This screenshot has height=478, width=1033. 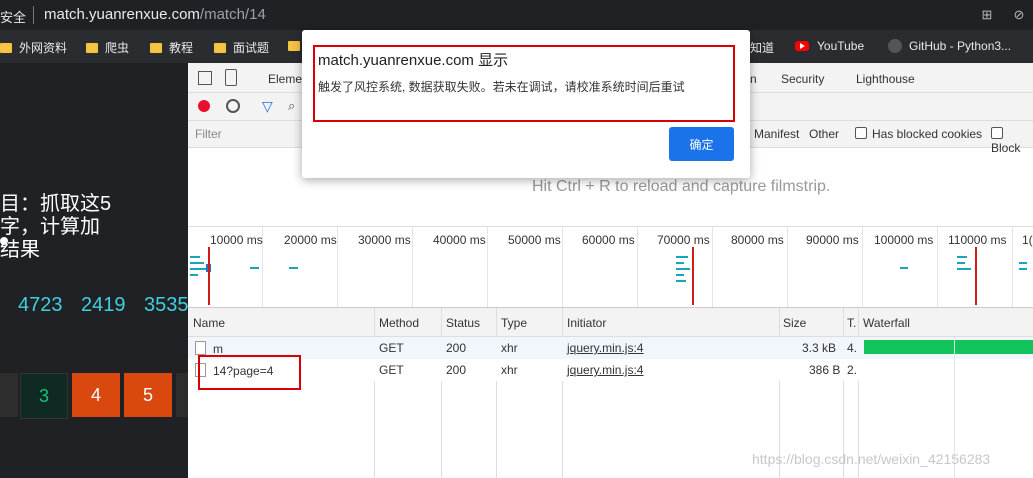 What do you see at coordinates (148, 395) in the screenshot?
I see `page-button: 5` at bounding box center [148, 395].